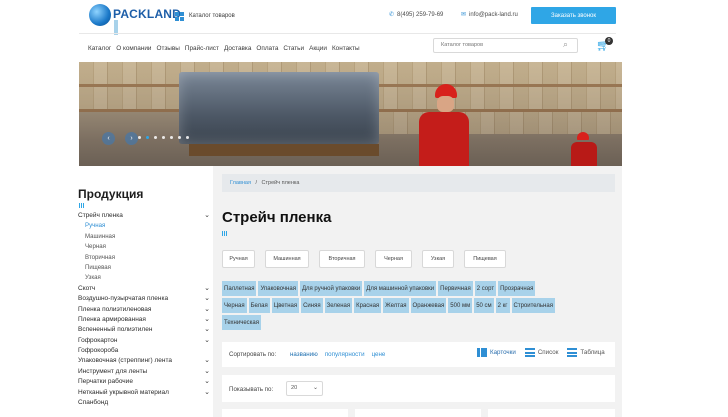 Image resolution: width=728 pixels, height=417 pixels. What do you see at coordinates (242, 322) in the screenshot?
I see `tag-chip: Техническая` at bounding box center [242, 322].